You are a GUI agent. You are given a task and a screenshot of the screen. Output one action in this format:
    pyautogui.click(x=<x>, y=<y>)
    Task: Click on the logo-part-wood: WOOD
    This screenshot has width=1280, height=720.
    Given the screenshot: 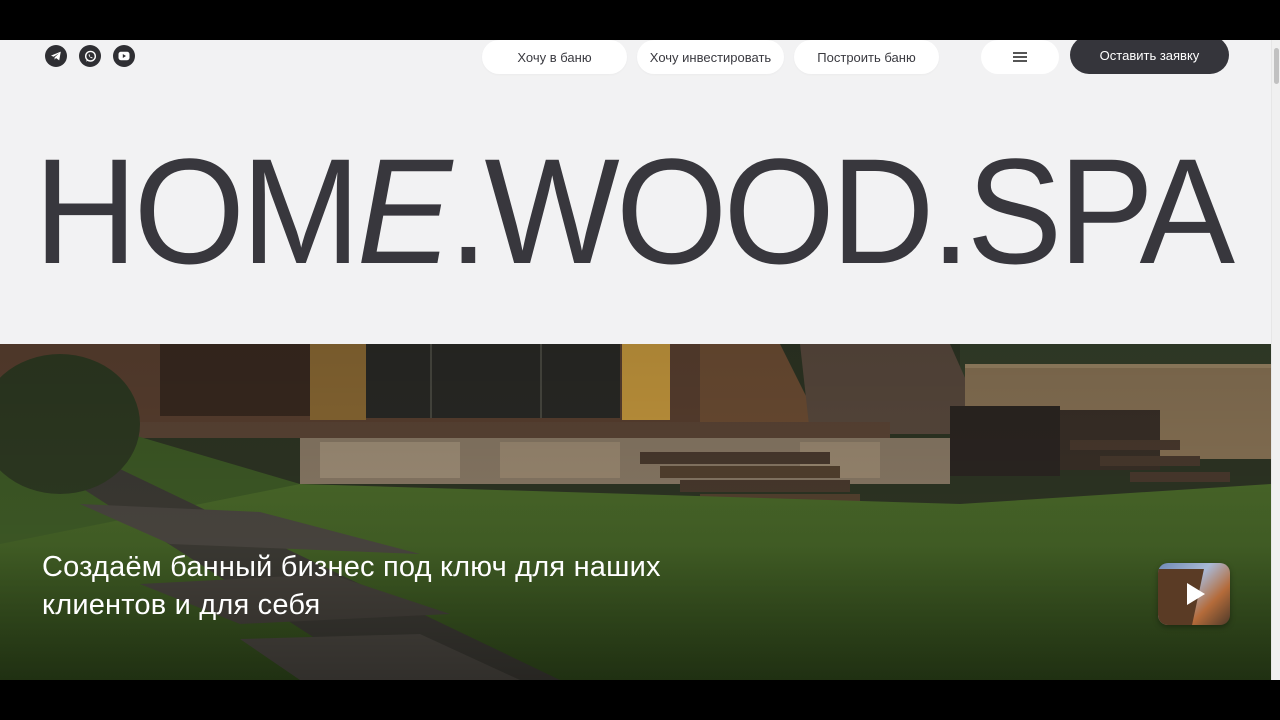 What is the action you would take?
    pyautogui.click(x=709, y=211)
    